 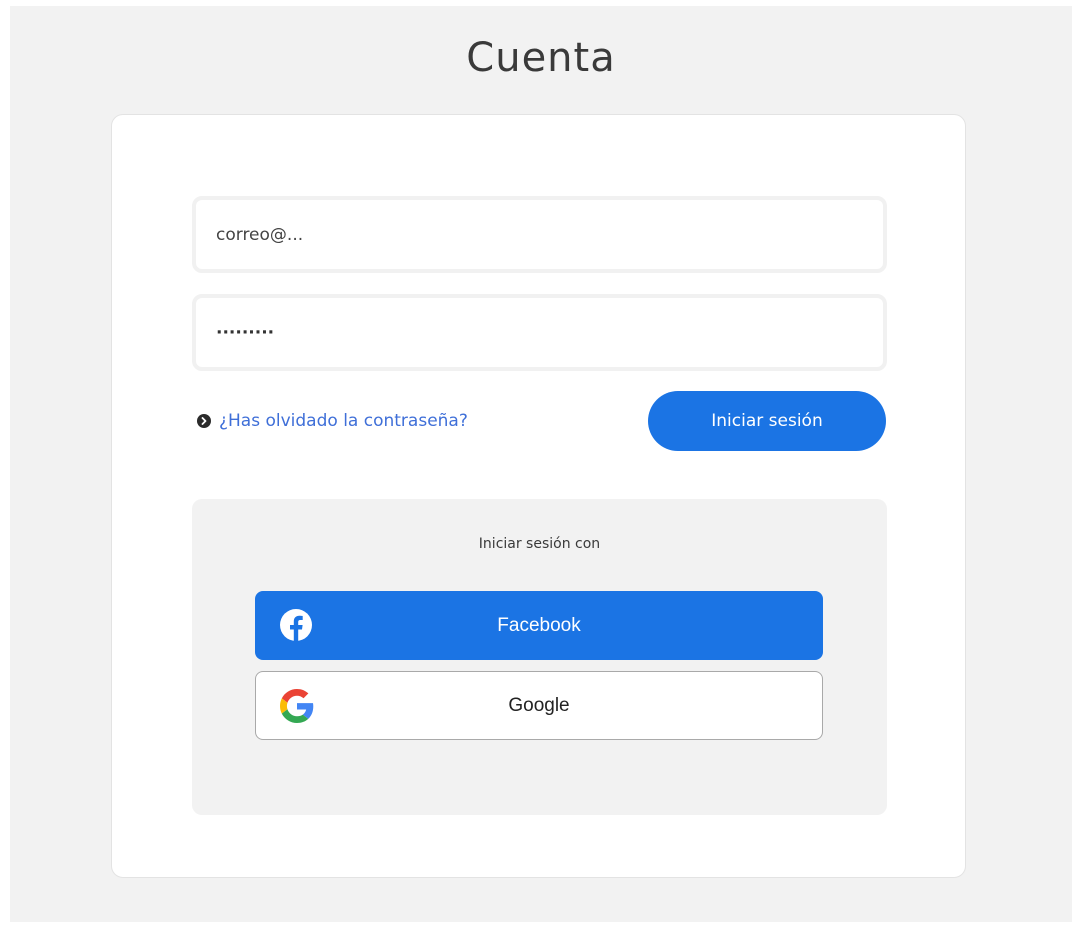 What do you see at coordinates (539, 544) in the screenshot?
I see `social-login-caption: Iniciar sesión con` at bounding box center [539, 544].